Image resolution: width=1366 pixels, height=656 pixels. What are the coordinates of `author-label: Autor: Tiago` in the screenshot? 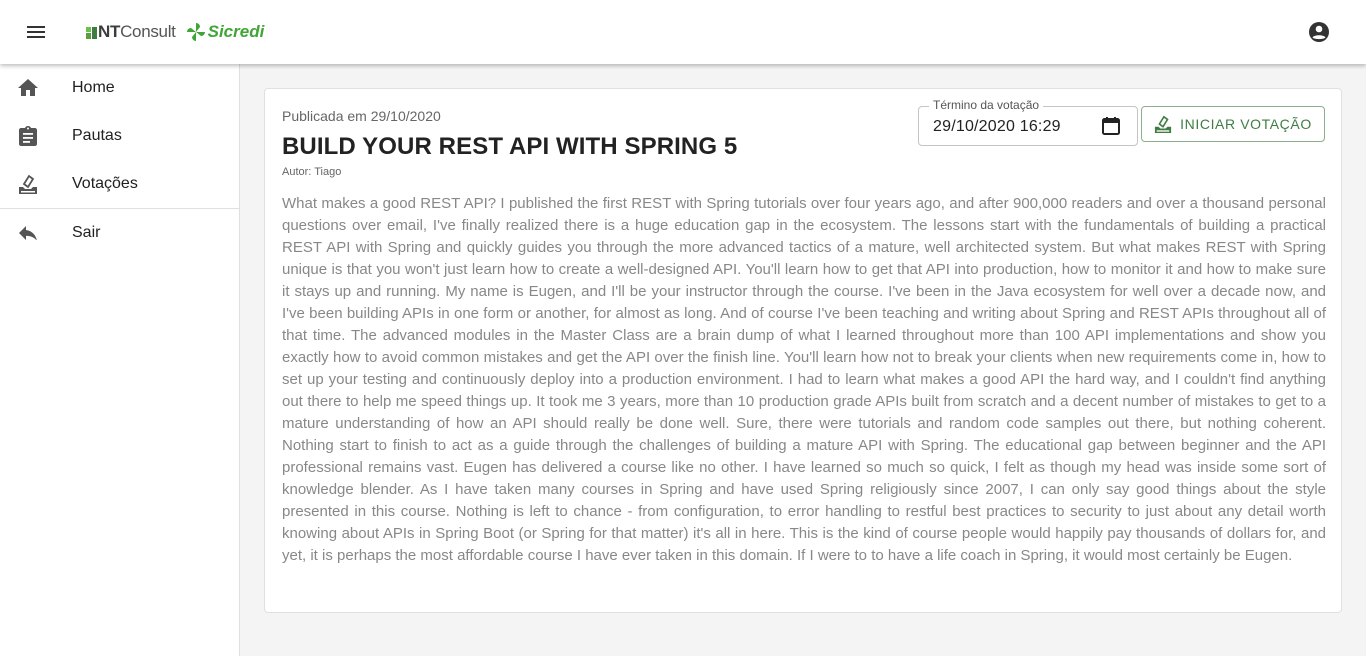 It's located at (312, 172).